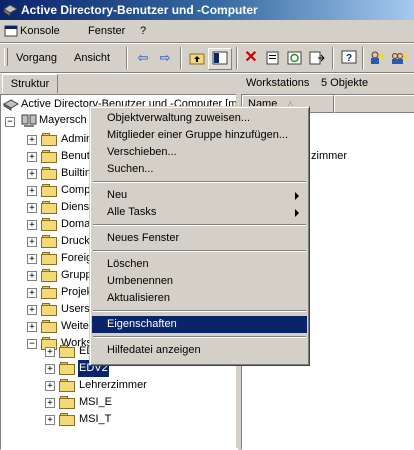  What do you see at coordinates (75, 326) in the screenshot?
I see `tree-node-label: Weite` at bounding box center [75, 326].